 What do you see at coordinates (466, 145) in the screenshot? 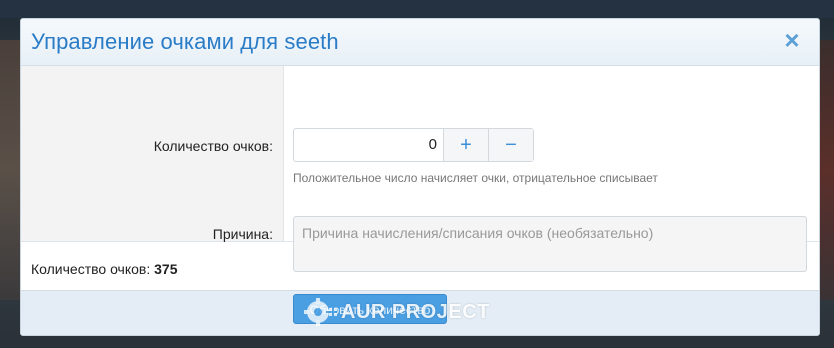
I see `increment-button: +` at bounding box center [466, 145].